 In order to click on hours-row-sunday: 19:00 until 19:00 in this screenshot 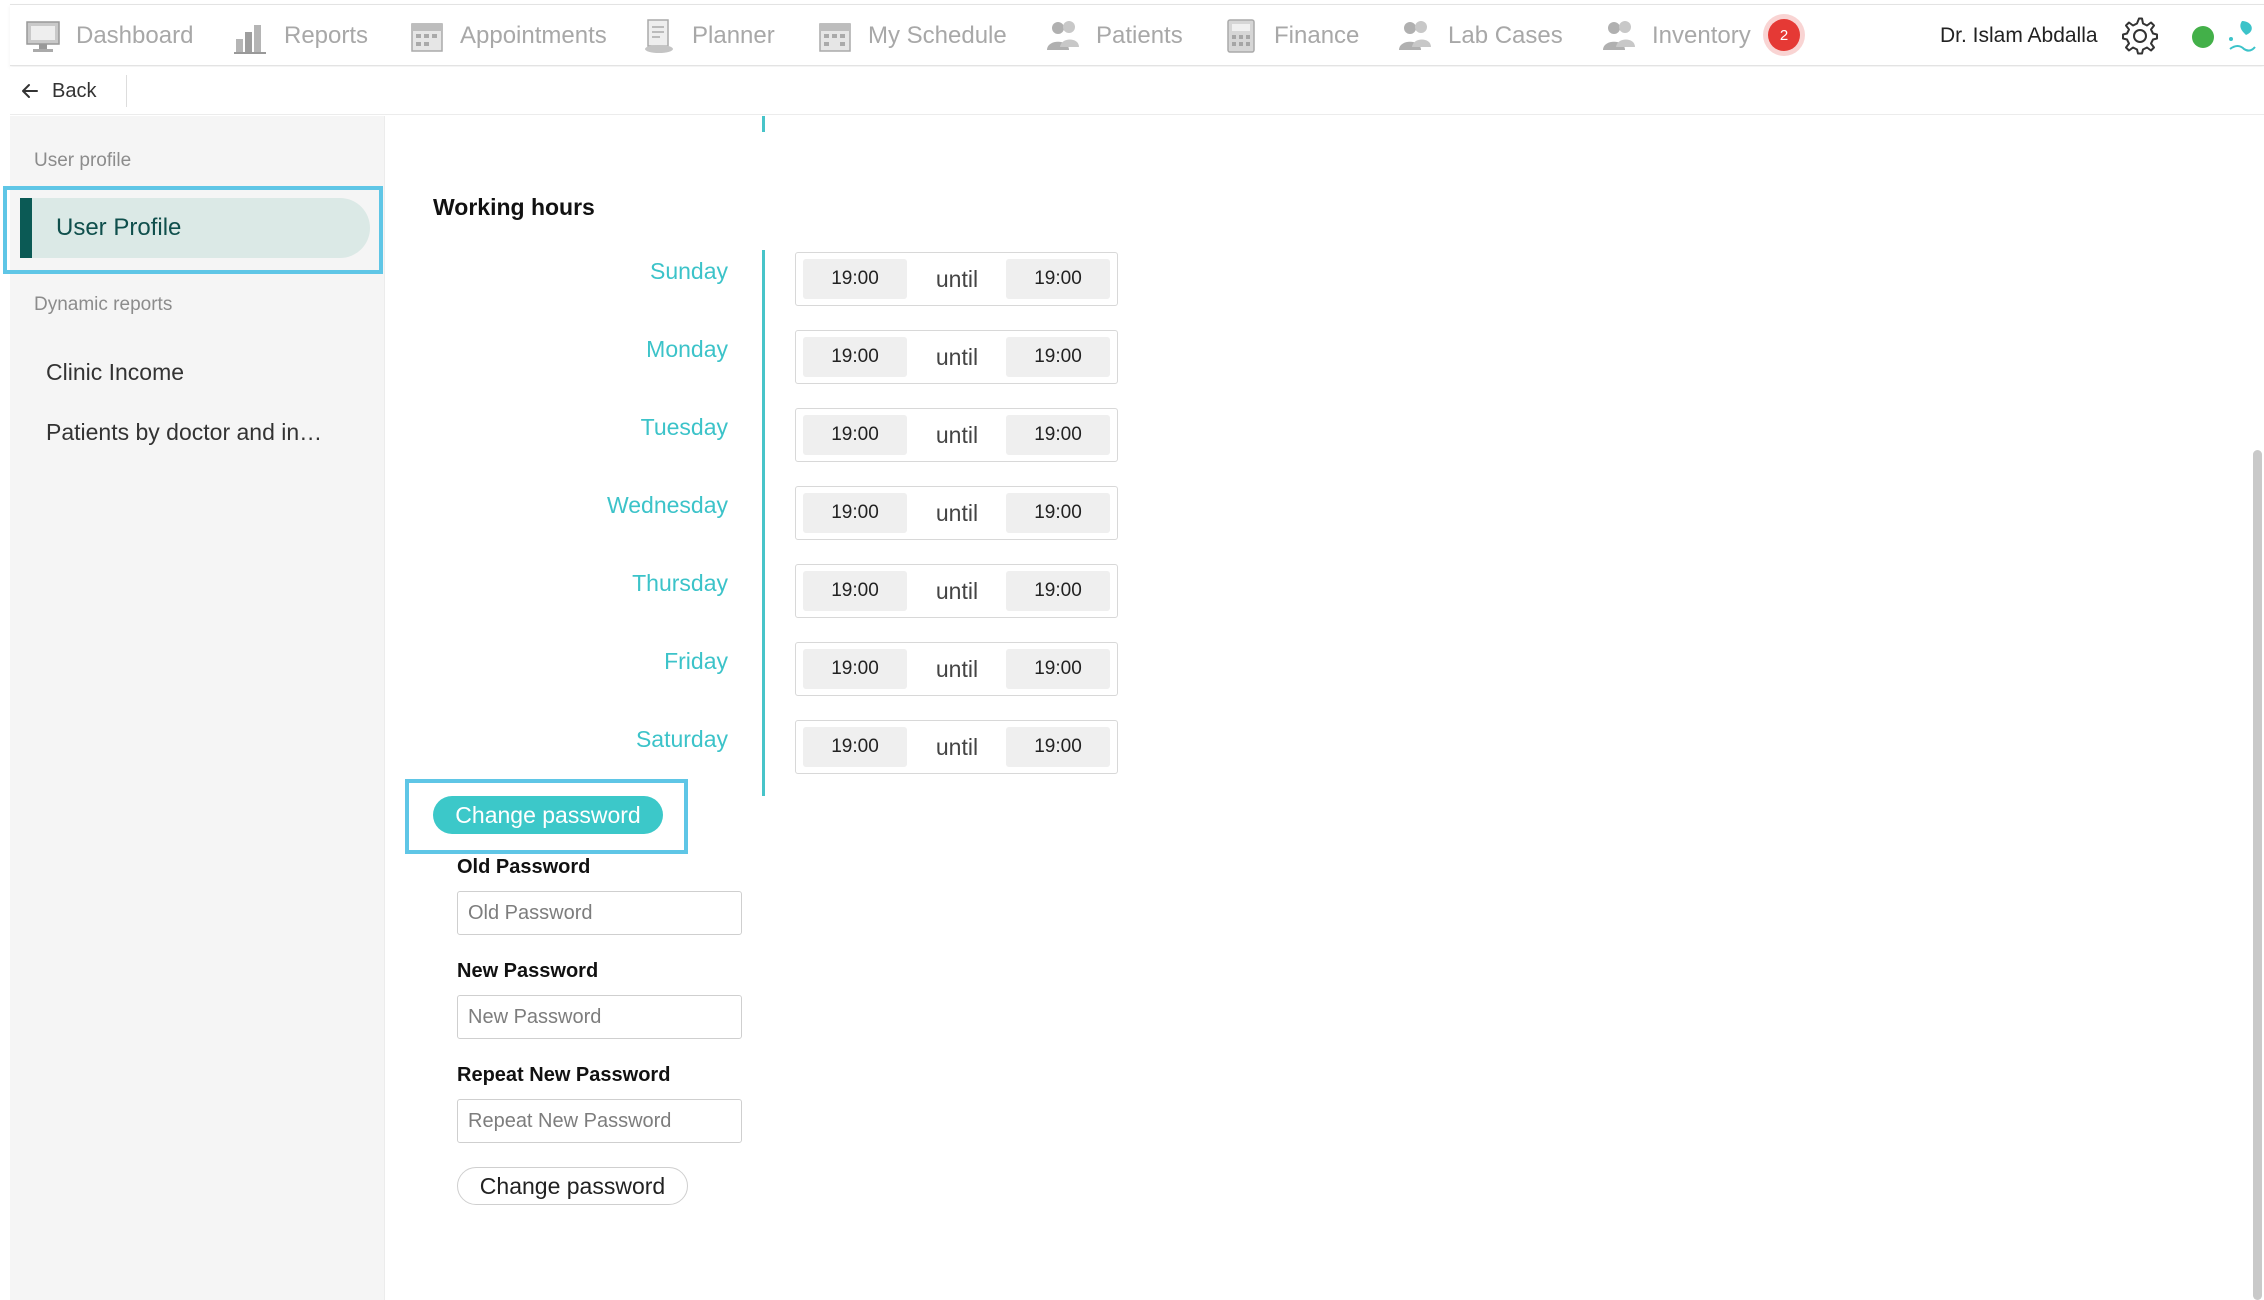, I will do `click(956, 279)`.